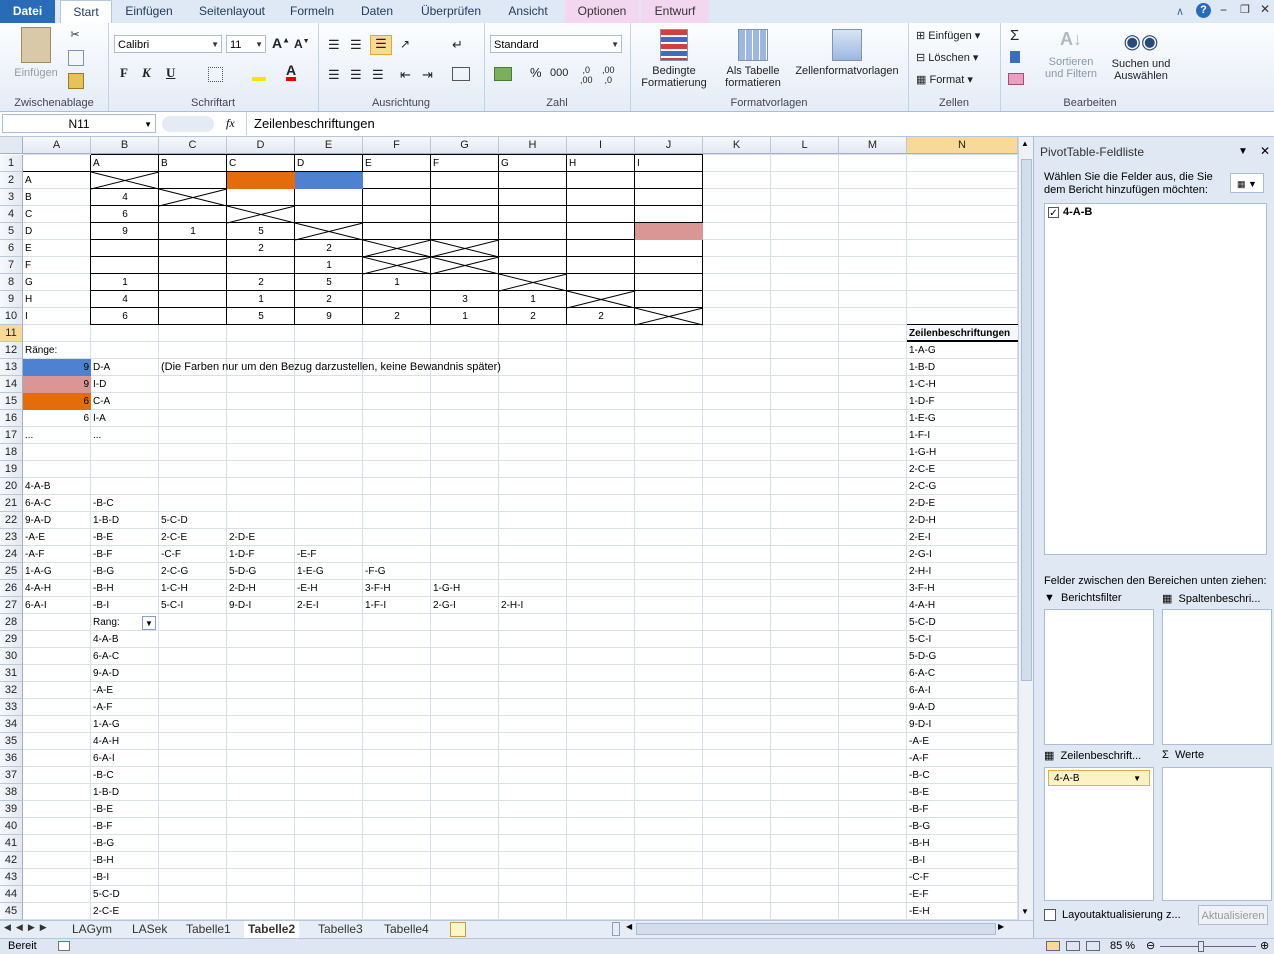 This screenshot has width=1274, height=954. Describe the element at coordinates (11, 826) in the screenshot. I see `row-header: 40` at that location.